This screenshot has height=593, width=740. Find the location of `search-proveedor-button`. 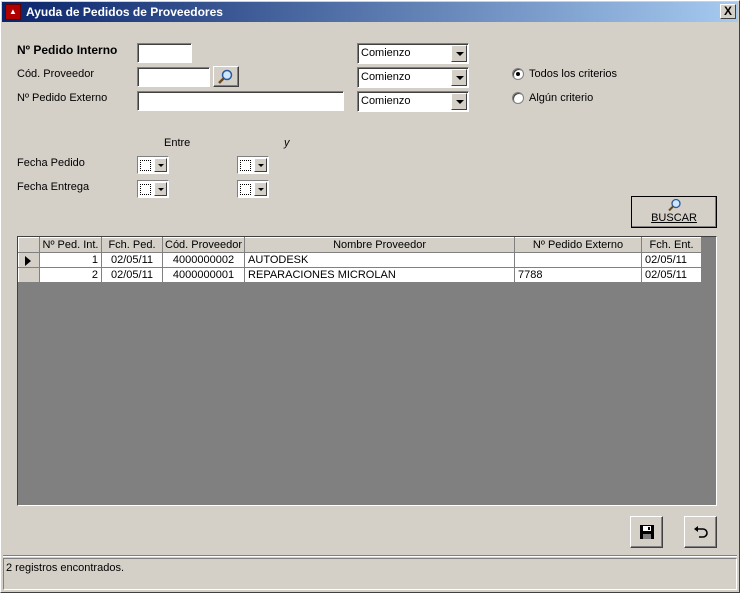

search-proveedor-button is located at coordinates (226, 76).